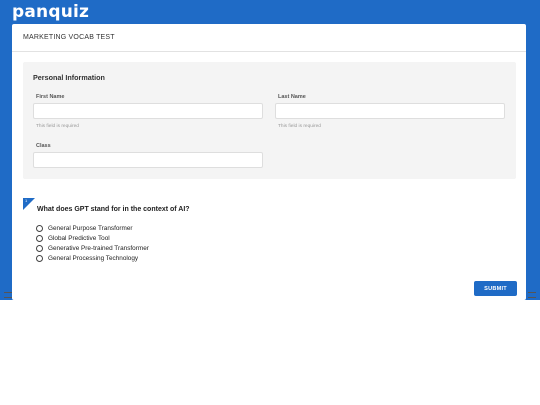 The width and height of the screenshot is (540, 405). Describe the element at coordinates (148, 160) in the screenshot. I see `class-input` at that location.